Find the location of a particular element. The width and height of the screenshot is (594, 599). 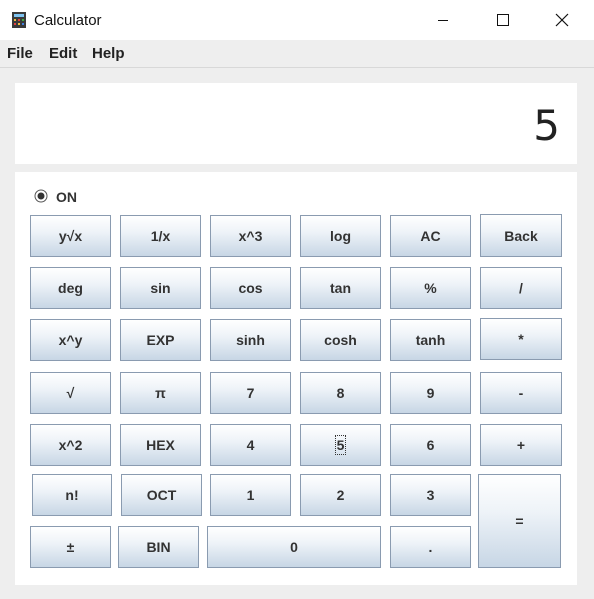

percent-button: % is located at coordinates (430, 288).